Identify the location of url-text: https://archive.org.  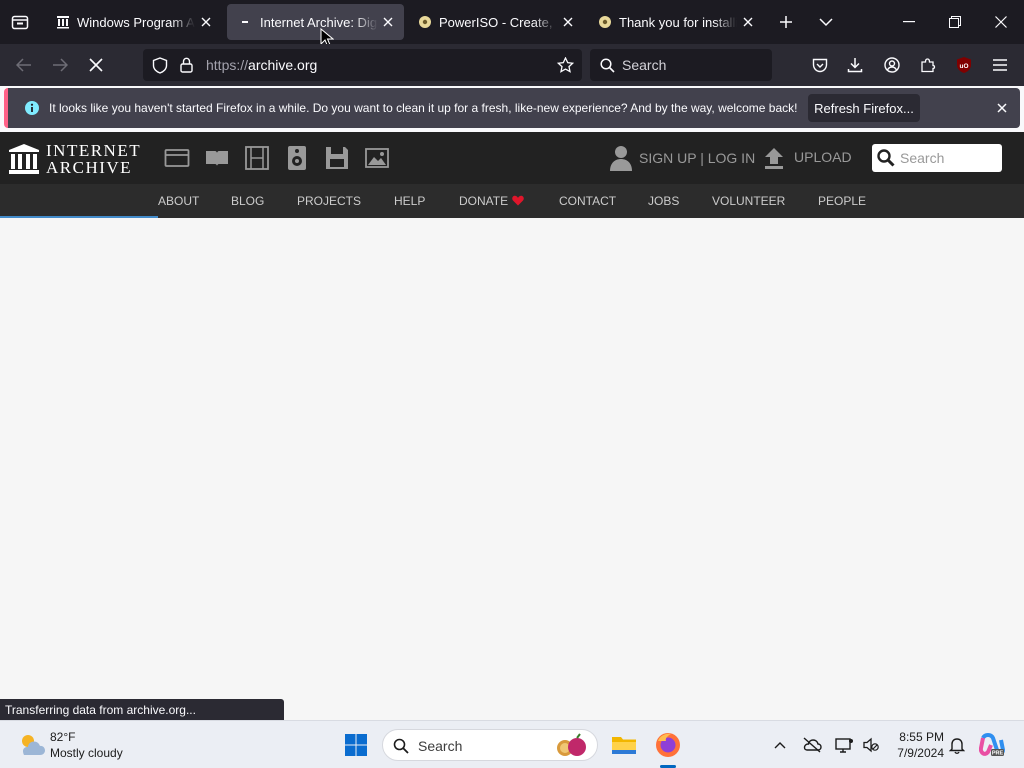
(261, 65).